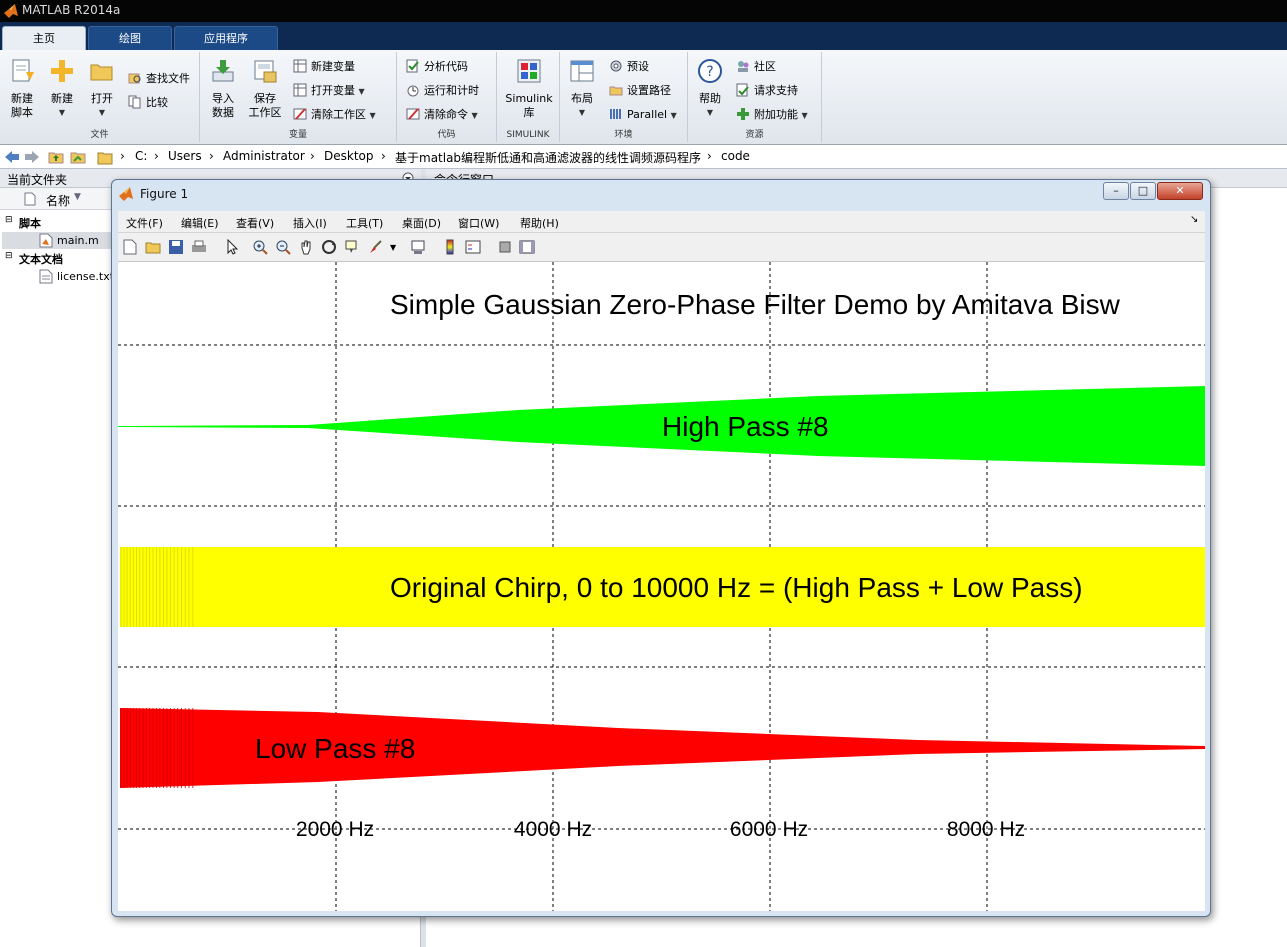 The image size is (1287, 947). I want to click on dock-arrow-icon: ↘, so click(1194, 219).